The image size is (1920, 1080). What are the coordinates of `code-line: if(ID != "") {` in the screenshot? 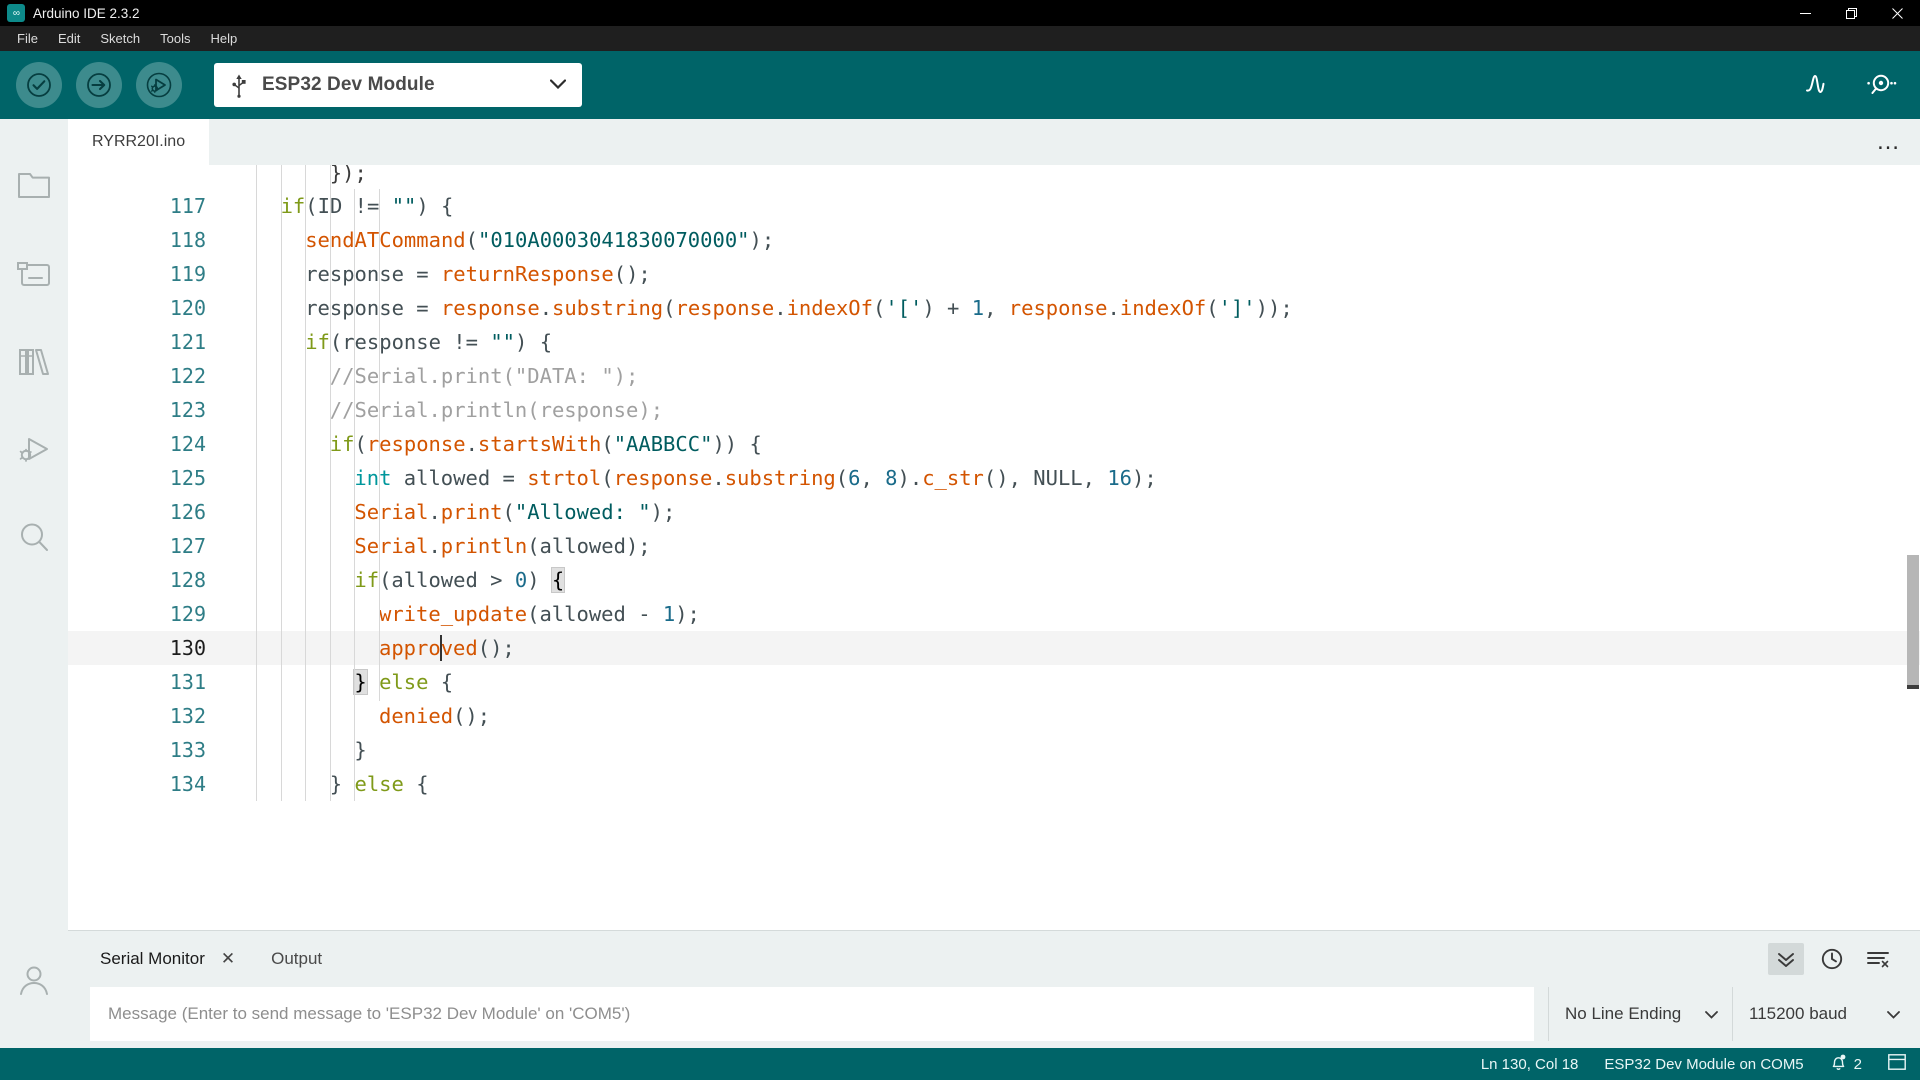 It's located at (1074, 206).